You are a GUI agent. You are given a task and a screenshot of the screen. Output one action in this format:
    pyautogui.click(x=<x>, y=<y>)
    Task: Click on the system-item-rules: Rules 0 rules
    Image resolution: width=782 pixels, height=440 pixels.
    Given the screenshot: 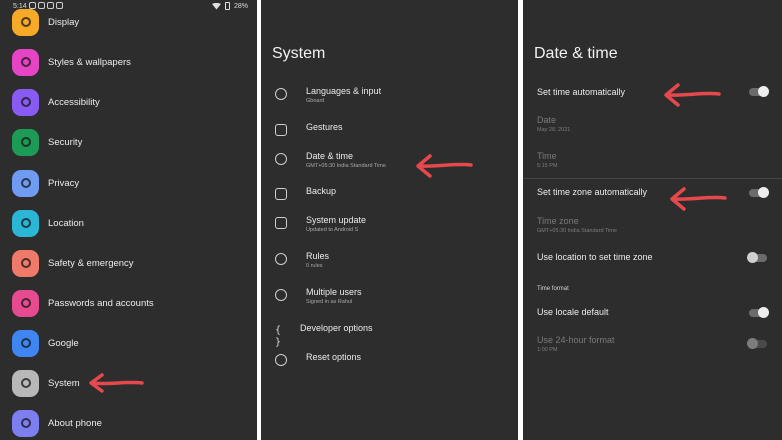 What is the action you would take?
    pyautogui.click(x=396, y=260)
    